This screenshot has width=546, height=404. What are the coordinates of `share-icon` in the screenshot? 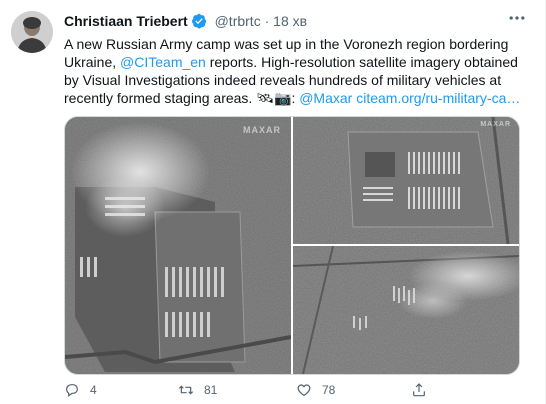 It's located at (419, 390).